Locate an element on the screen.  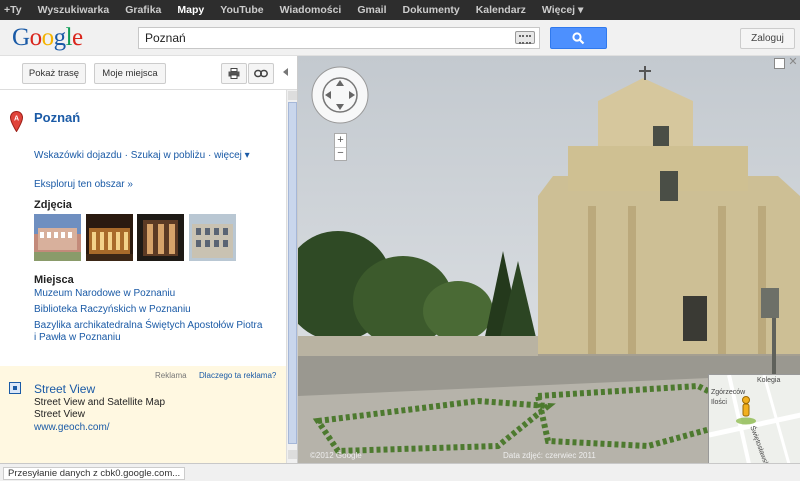
panel-toolbar: Pokaż trasę Moje miejsca is located at coordinates (148, 73).